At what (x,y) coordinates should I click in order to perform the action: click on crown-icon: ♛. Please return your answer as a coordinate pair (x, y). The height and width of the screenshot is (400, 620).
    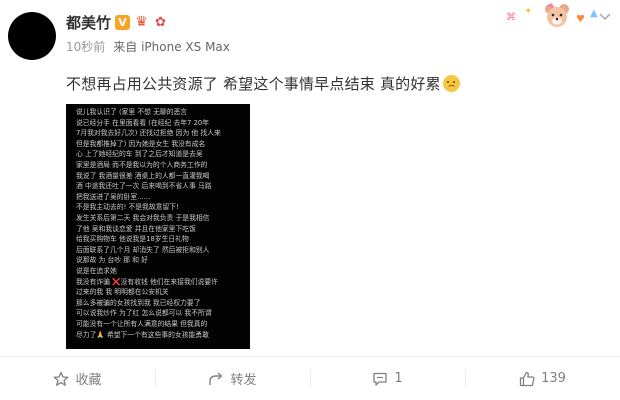
    Looking at the image, I should click on (141, 22).